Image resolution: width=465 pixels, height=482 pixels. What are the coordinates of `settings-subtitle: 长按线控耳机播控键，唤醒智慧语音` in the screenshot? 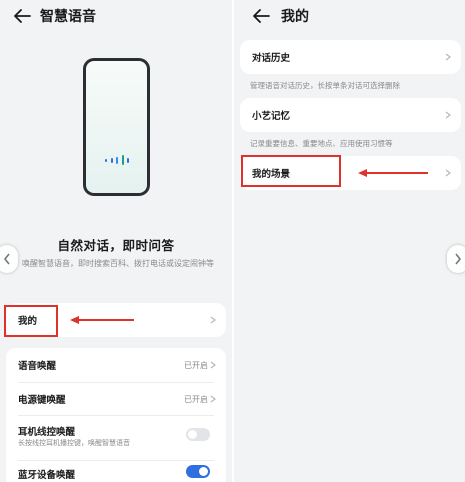 It's located at (74, 443).